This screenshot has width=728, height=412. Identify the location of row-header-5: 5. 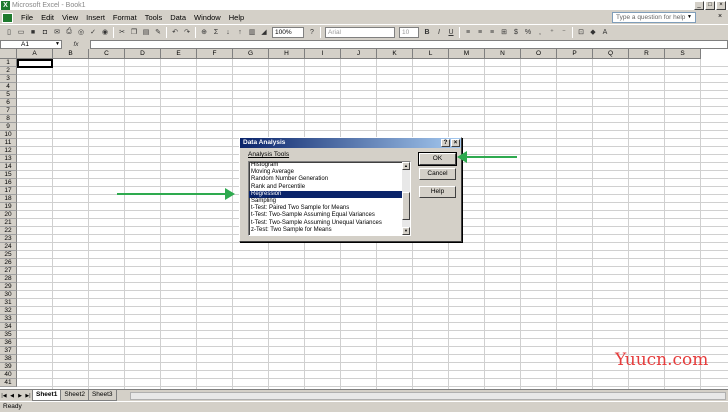
(8, 95).